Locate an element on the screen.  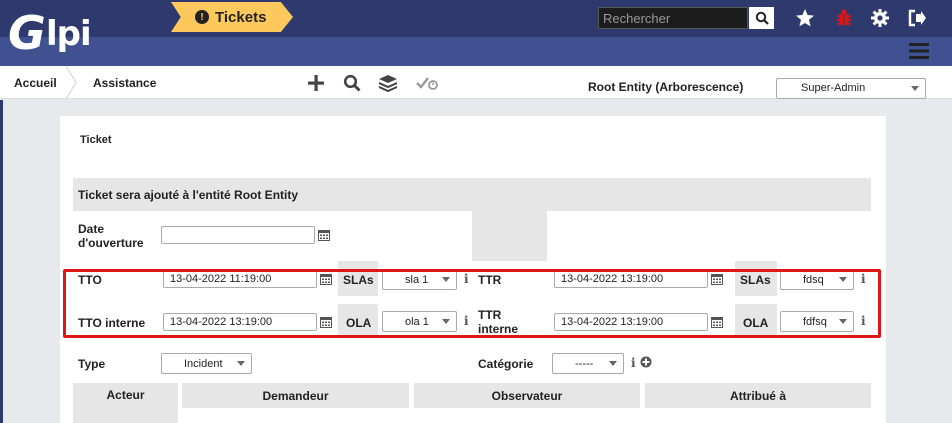
actors-header-demandeur: Demandeur is located at coordinates (295, 395).